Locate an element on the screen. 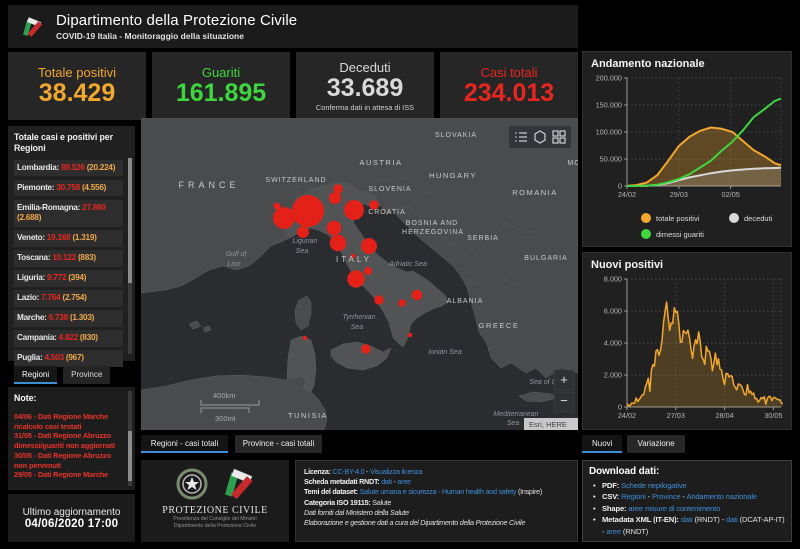 The image size is (800, 549). nuovi-variazione-tabs: Nuovi Variazione is located at coordinates (636, 443).